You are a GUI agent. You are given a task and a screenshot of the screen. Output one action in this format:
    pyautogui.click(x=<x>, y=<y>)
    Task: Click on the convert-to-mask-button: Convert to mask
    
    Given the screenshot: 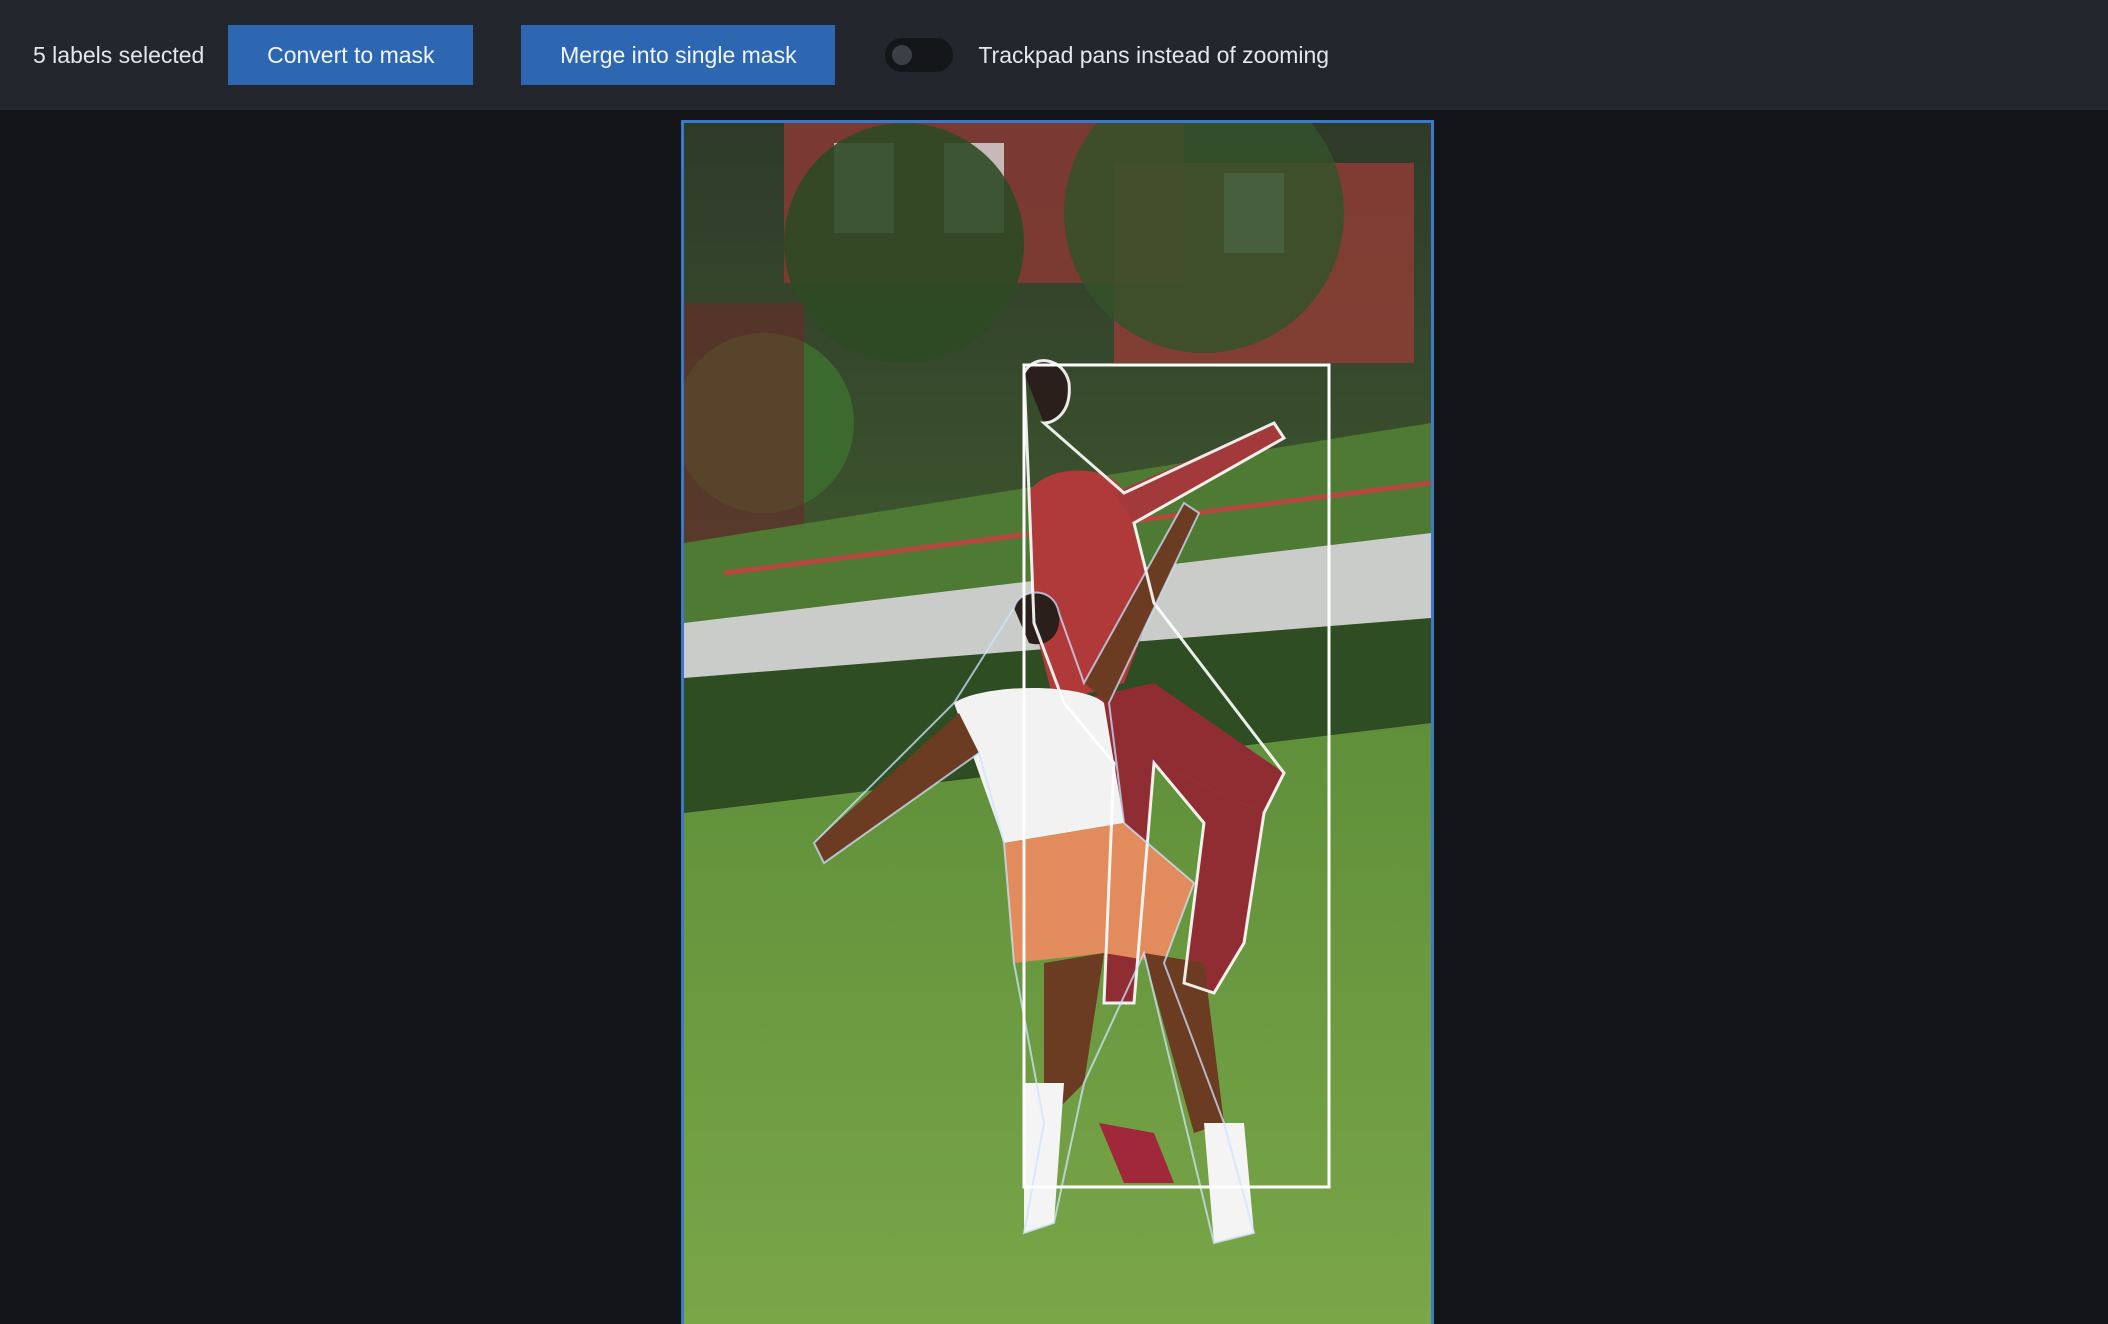 What is the action you would take?
    pyautogui.click(x=351, y=55)
    